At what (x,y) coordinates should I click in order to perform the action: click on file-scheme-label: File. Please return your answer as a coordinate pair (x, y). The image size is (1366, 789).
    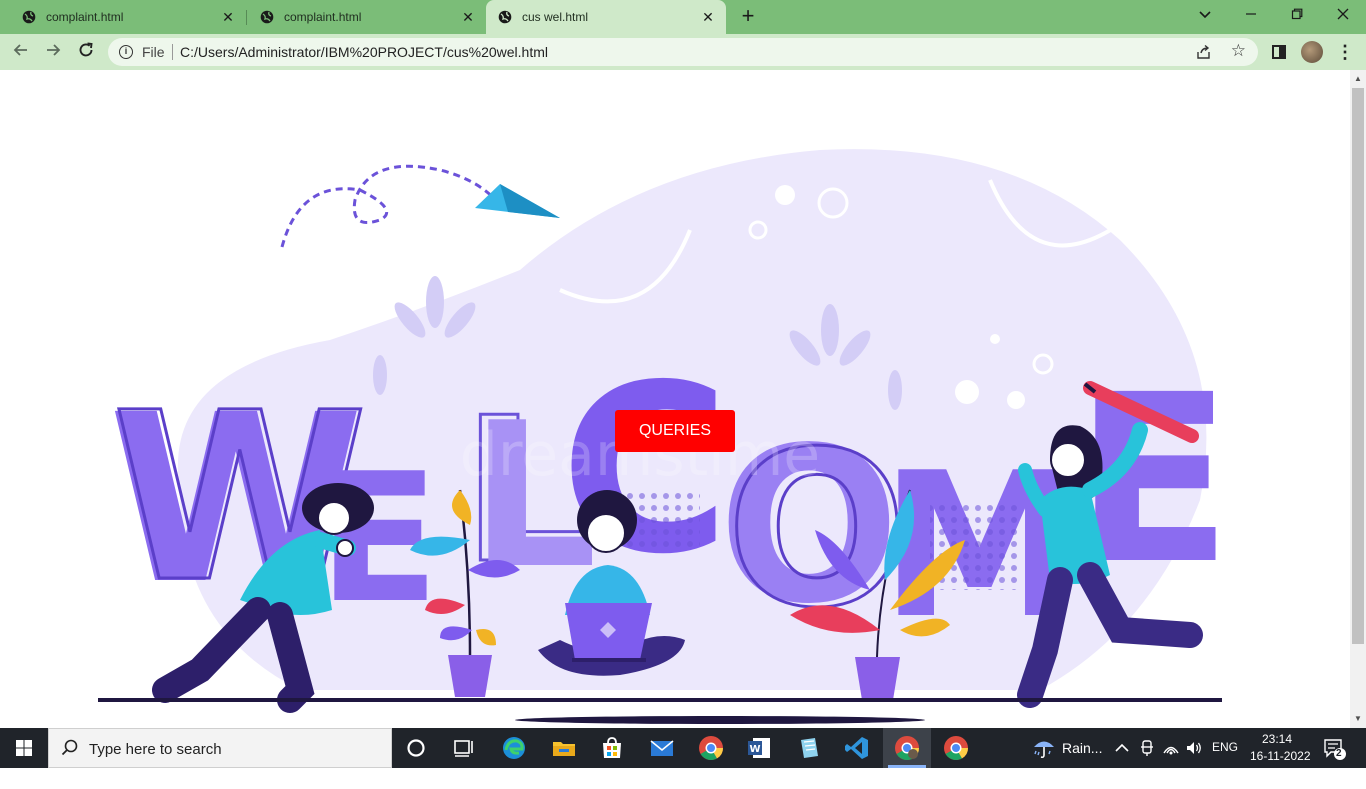
    Looking at the image, I should click on (153, 52).